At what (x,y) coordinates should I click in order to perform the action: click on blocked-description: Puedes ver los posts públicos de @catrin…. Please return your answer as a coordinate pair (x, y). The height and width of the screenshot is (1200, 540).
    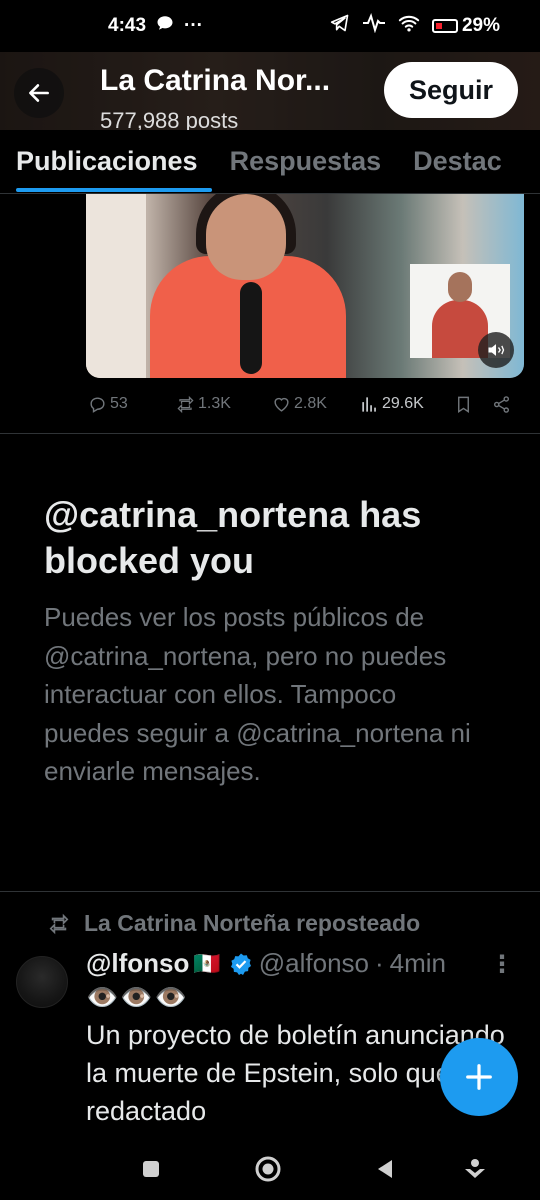
    Looking at the image, I should click on (257, 694).